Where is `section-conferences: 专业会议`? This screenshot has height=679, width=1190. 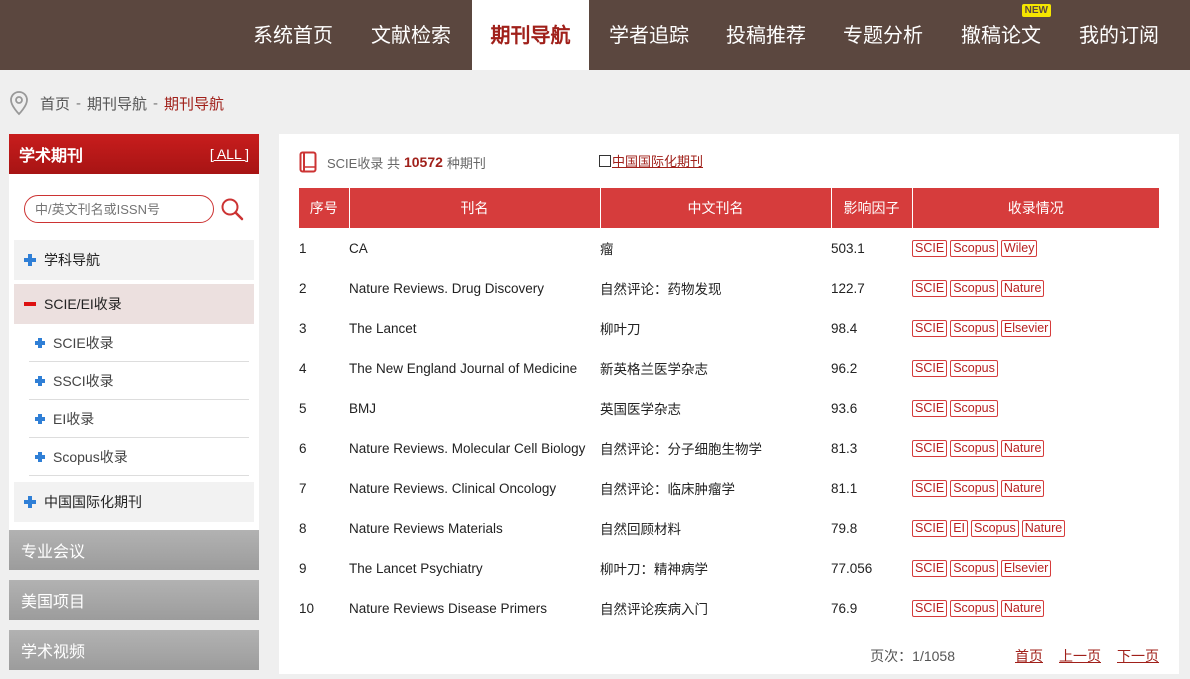
section-conferences: 专业会议 is located at coordinates (134, 550).